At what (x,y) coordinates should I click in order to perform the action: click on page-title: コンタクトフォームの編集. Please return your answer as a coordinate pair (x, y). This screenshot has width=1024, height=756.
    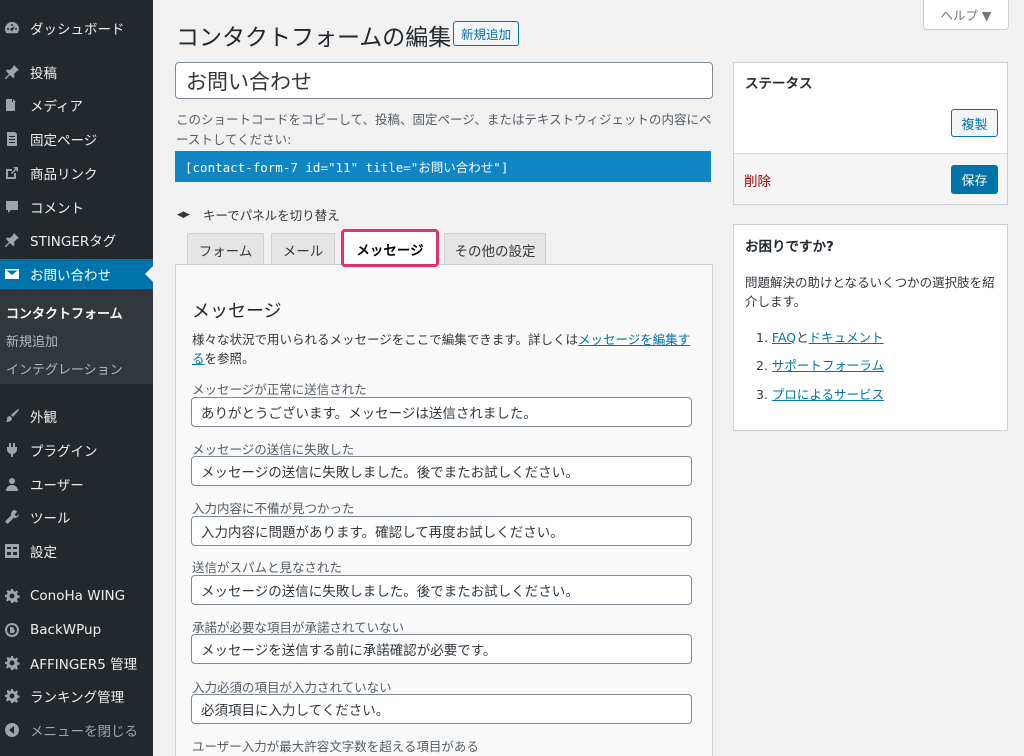
    Looking at the image, I should click on (314, 38).